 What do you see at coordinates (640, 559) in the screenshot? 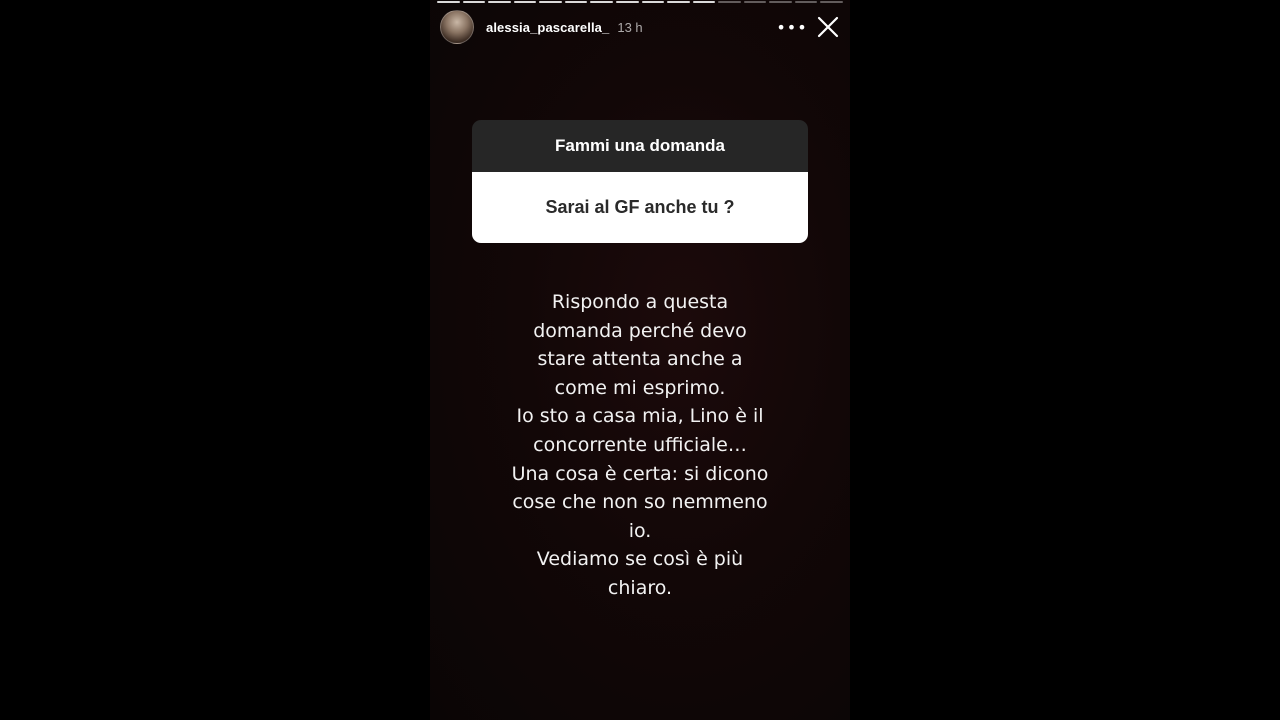
I see `message-line: Vediamo se così è più` at bounding box center [640, 559].